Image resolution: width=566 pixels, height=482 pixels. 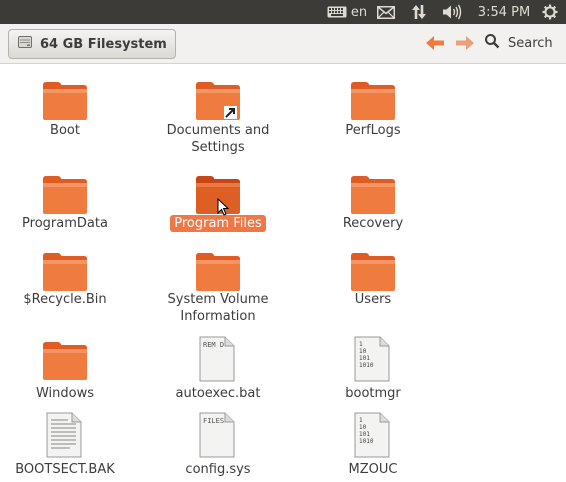 What do you see at coordinates (492, 43) in the screenshot?
I see `search-icon` at bounding box center [492, 43].